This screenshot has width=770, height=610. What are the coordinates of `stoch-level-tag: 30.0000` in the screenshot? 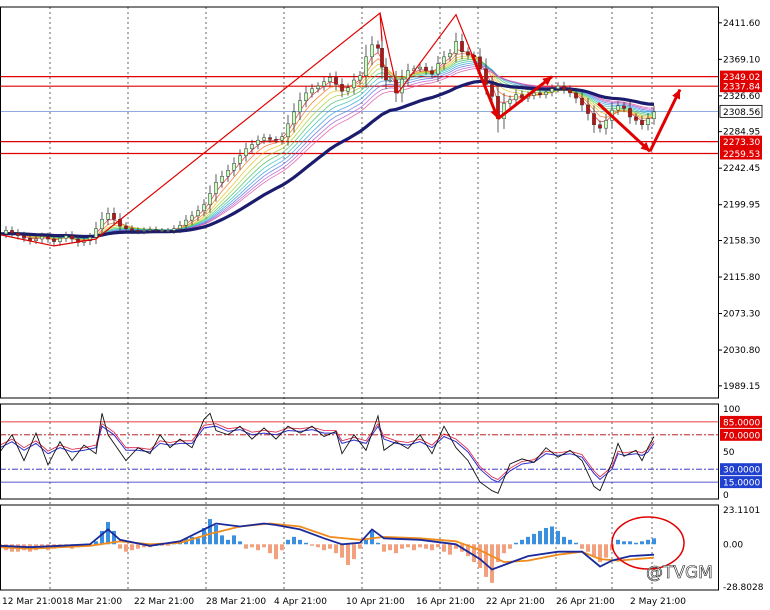 It's located at (741, 471).